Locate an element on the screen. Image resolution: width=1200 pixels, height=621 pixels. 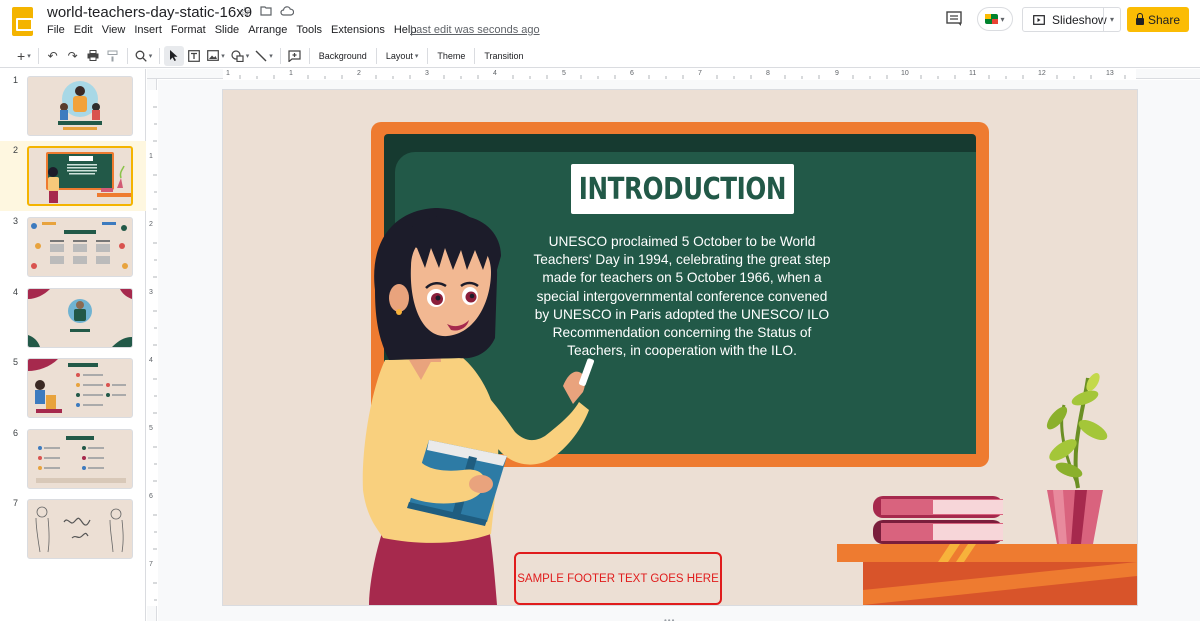
undo-button: ↶ is located at coordinates (53, 56).